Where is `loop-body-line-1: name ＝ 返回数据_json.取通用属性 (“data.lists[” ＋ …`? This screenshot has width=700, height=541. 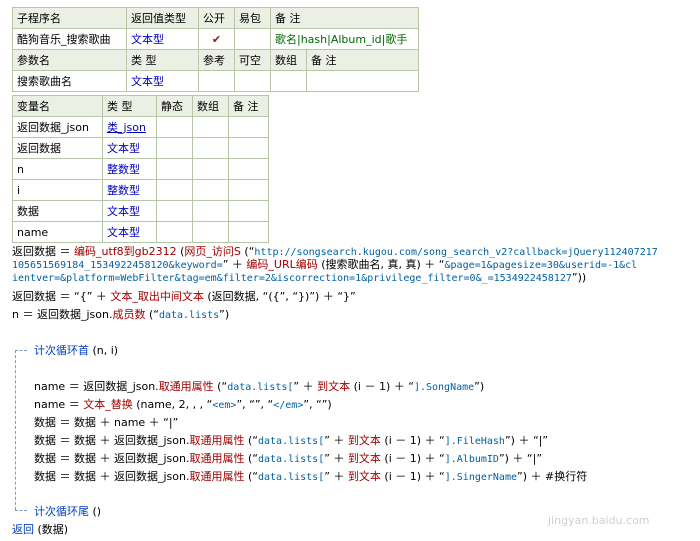 loop-body-line-1: name ＝ 返回数据_json.取通用属性 (“data.lists[” ＋ … is located at coordinates (259, 387).